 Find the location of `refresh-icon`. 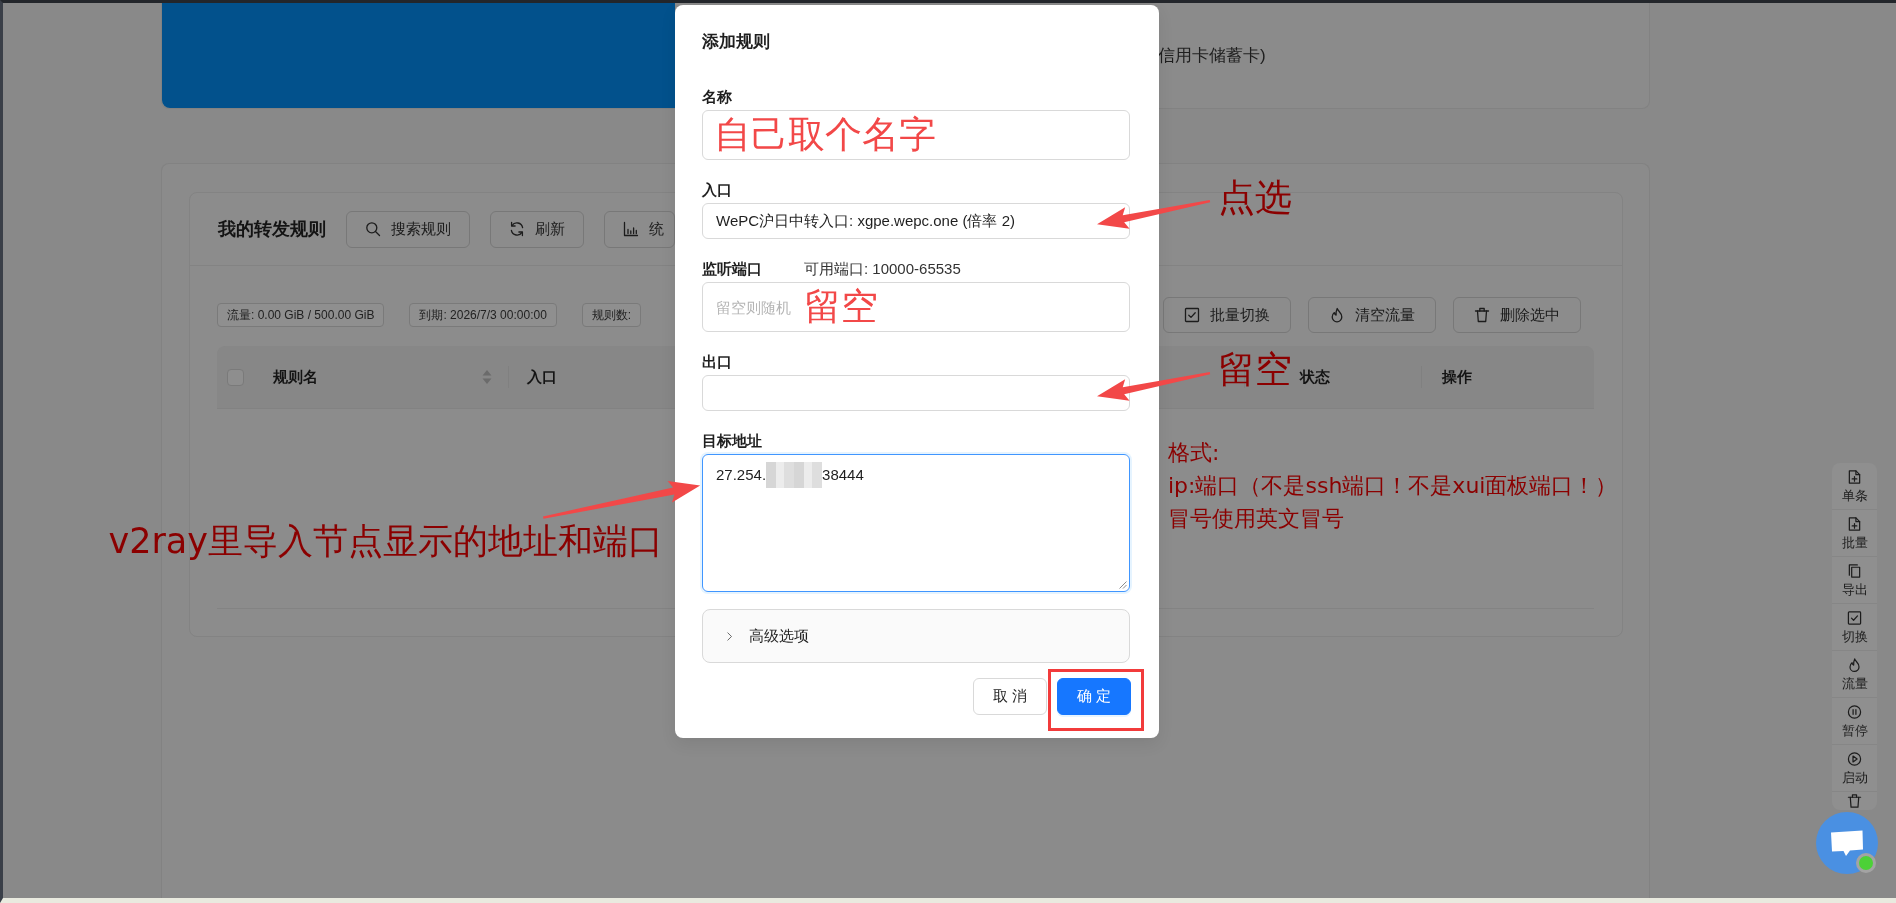

refresh-icon is located at coordinates (517, 229).